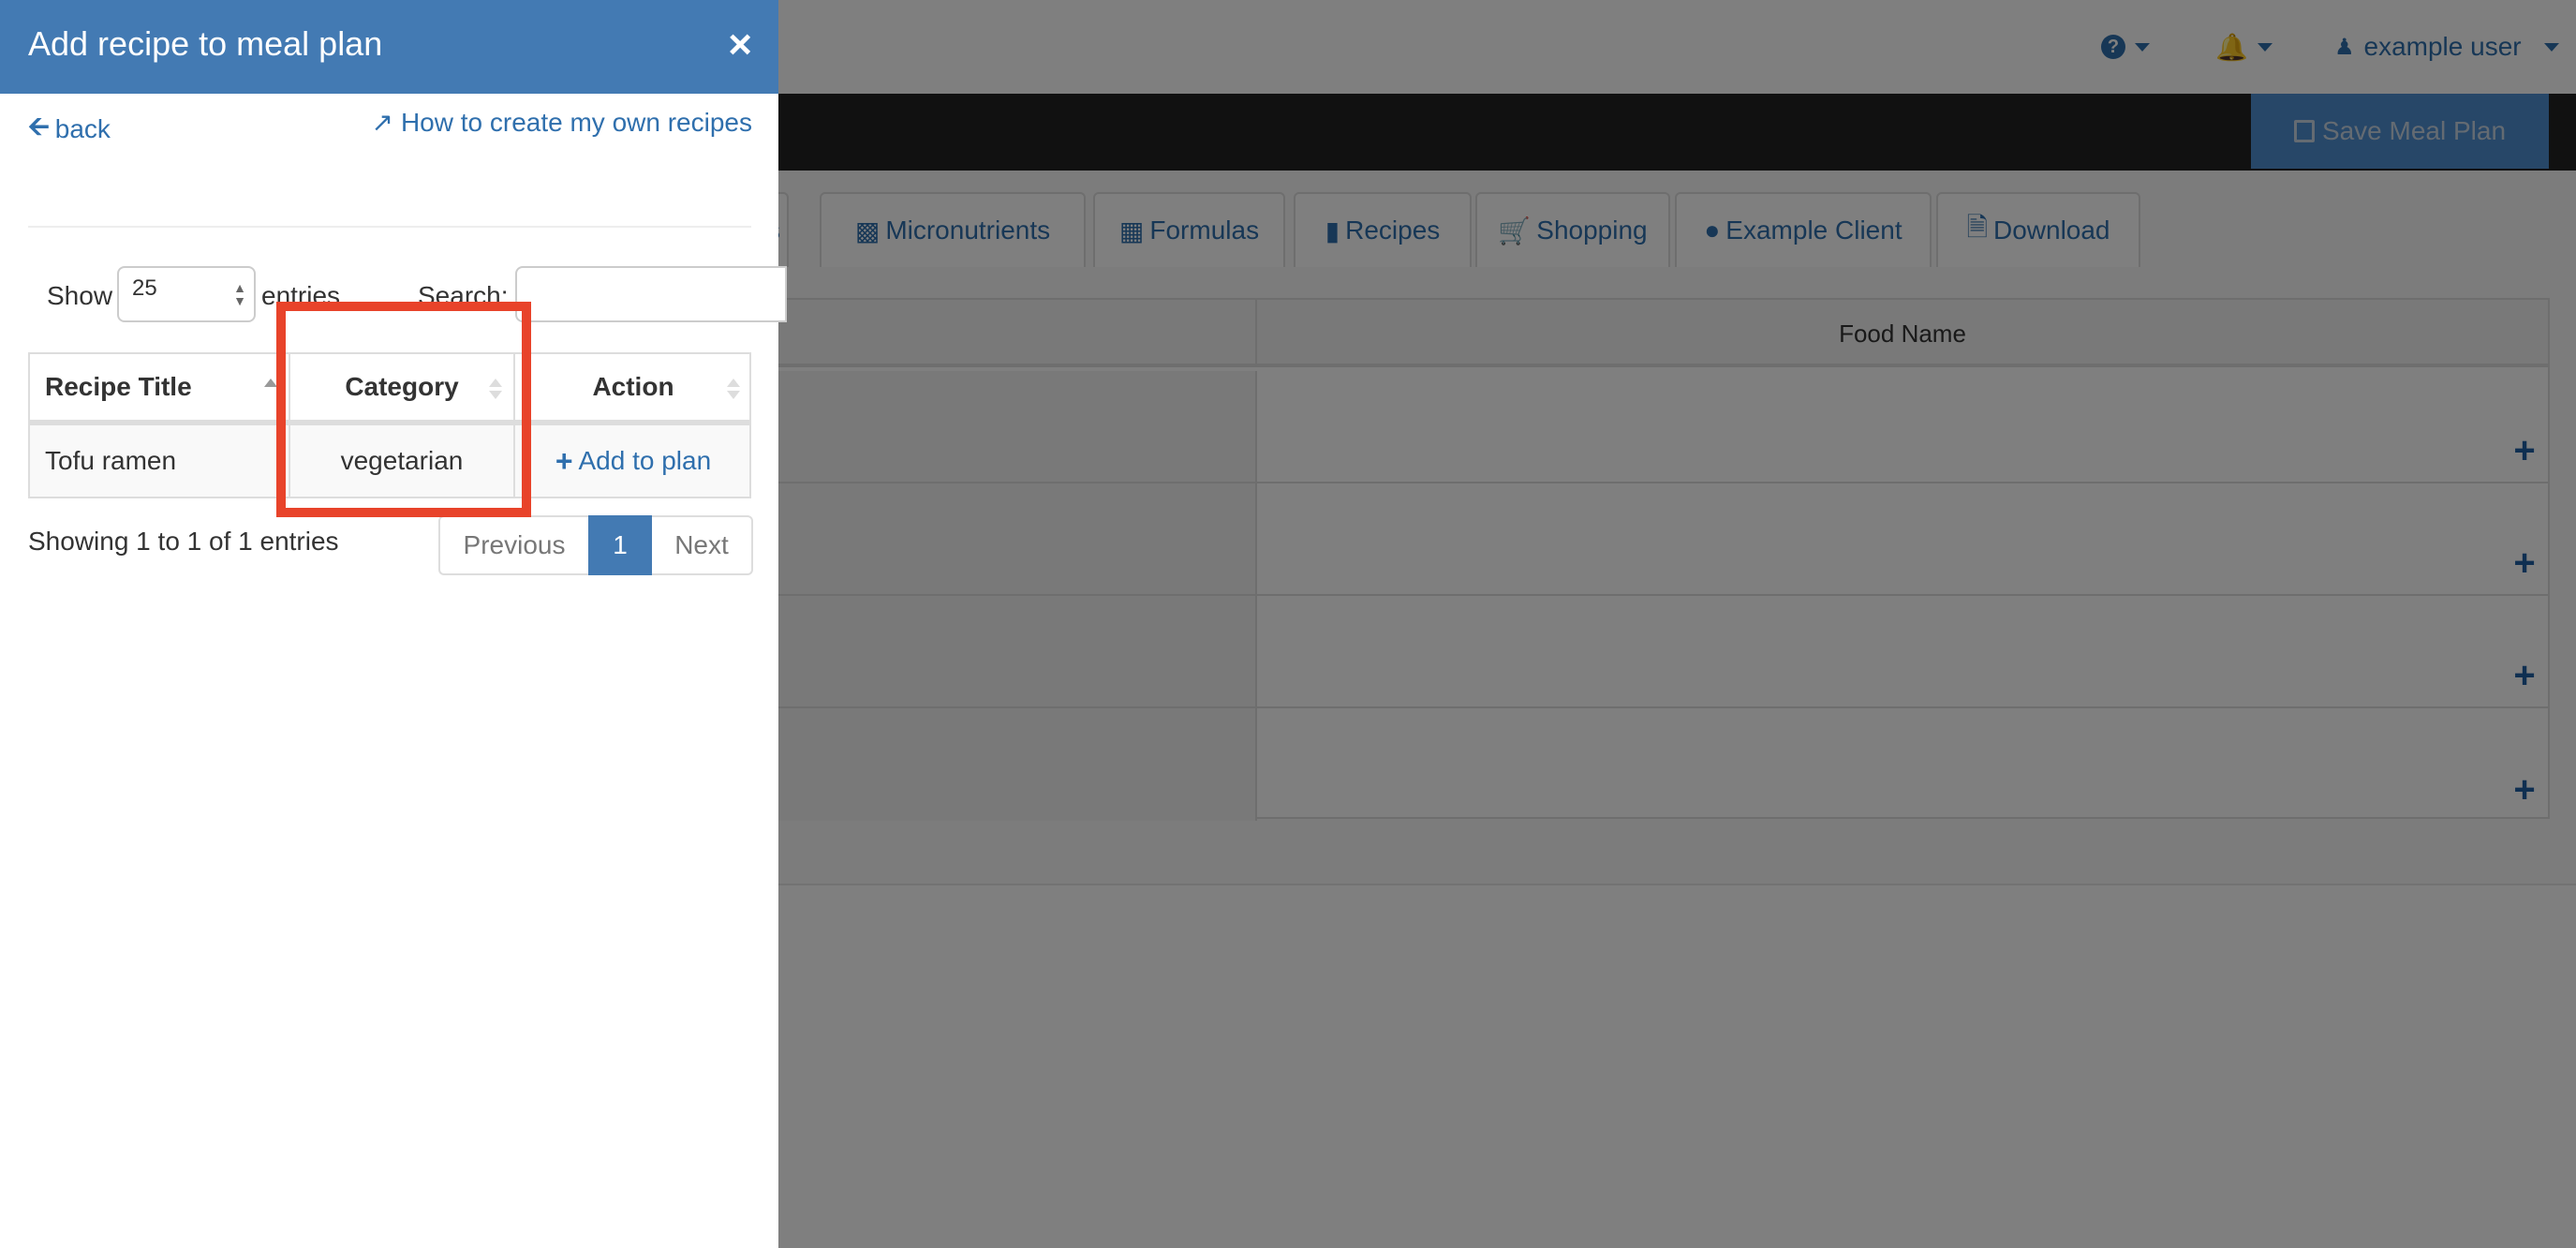 The image size is (2576, 1248). I want to click on pagination: Previous 1 Next, so click(596, 545).